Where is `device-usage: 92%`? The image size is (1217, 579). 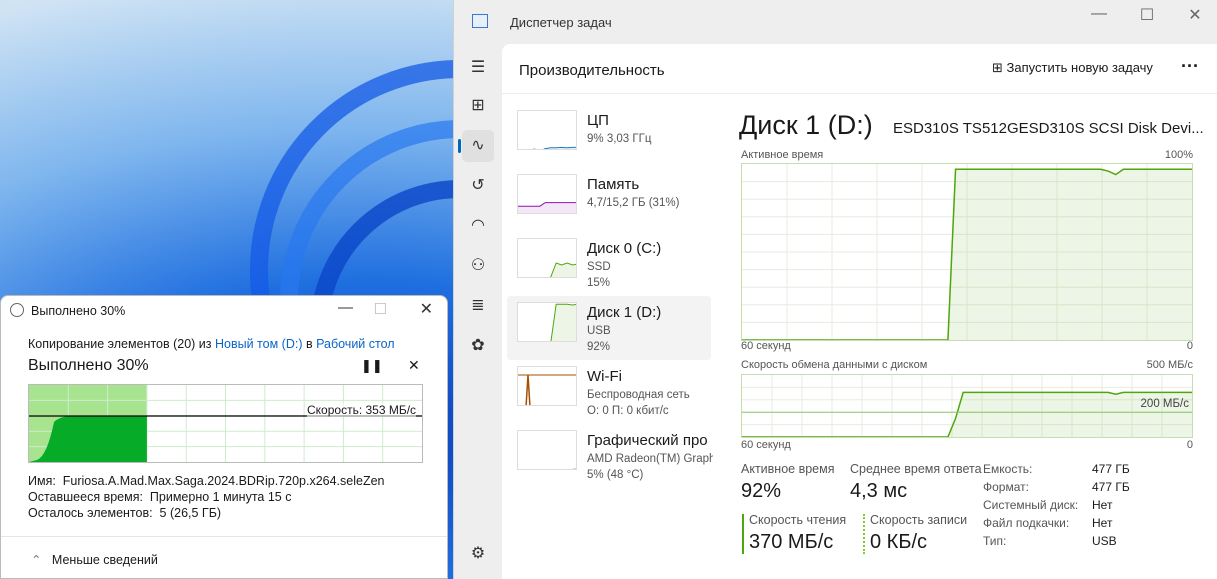 device-usage: 92% is located at coordinates (599, 347).